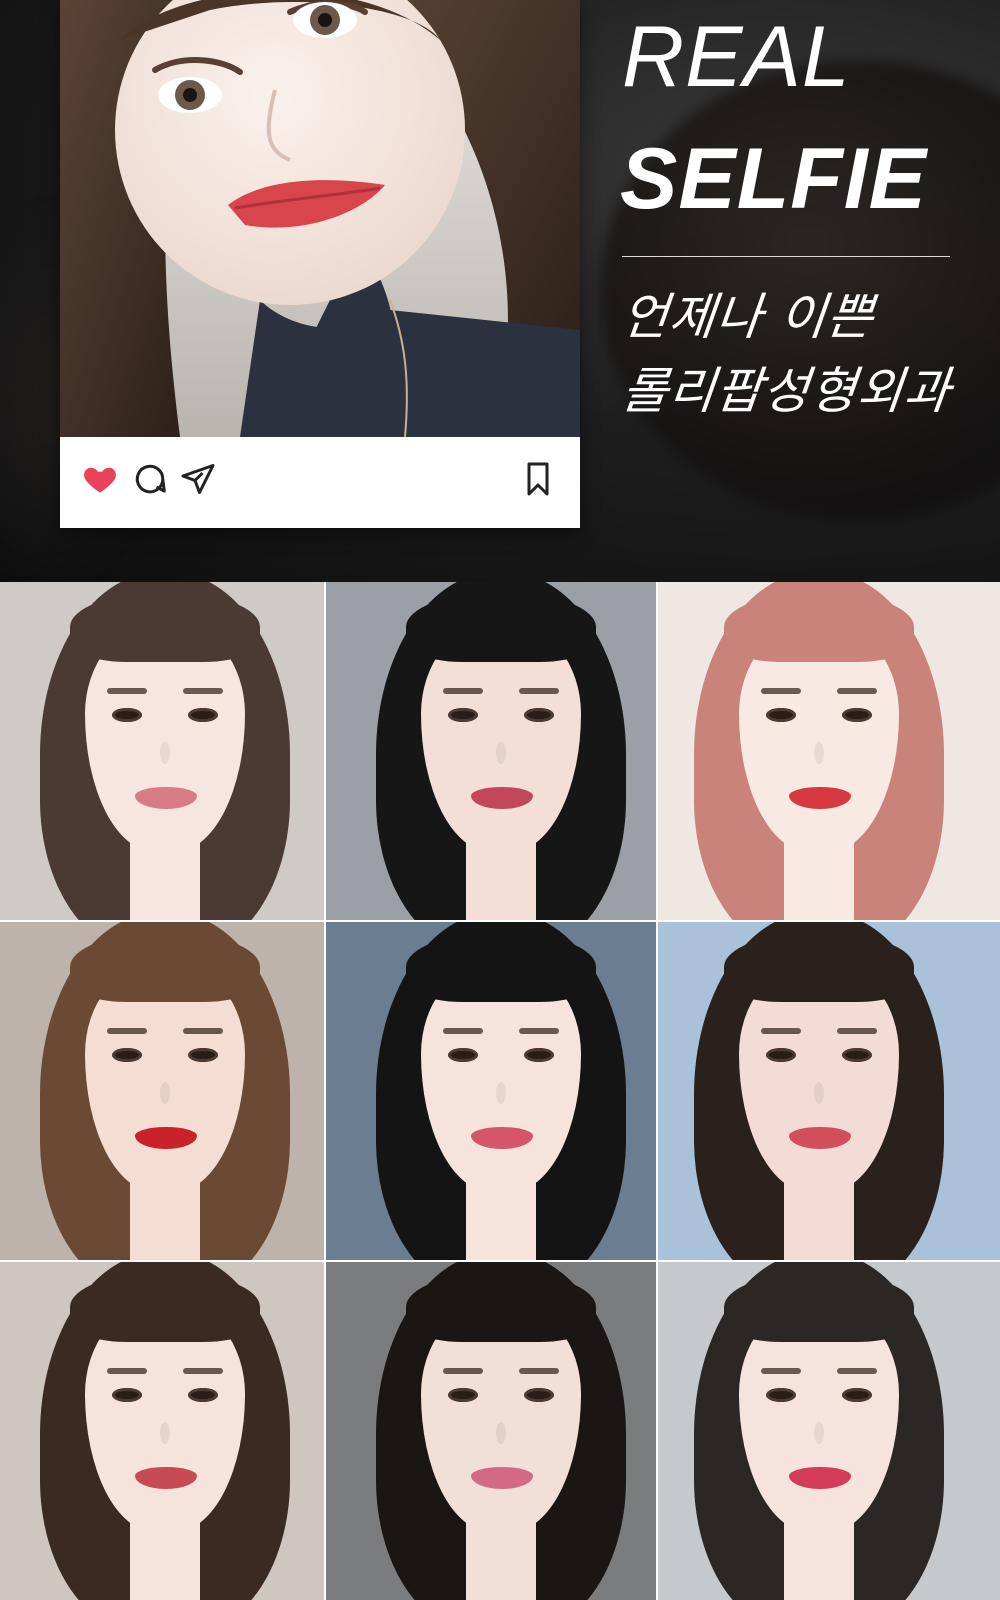 The height and width of the screenshot is (1600, 1000). What do you see at coordinates (538, 479) in the screenshot?
I see `bookmark-icon` at bounding box center [538, 479].